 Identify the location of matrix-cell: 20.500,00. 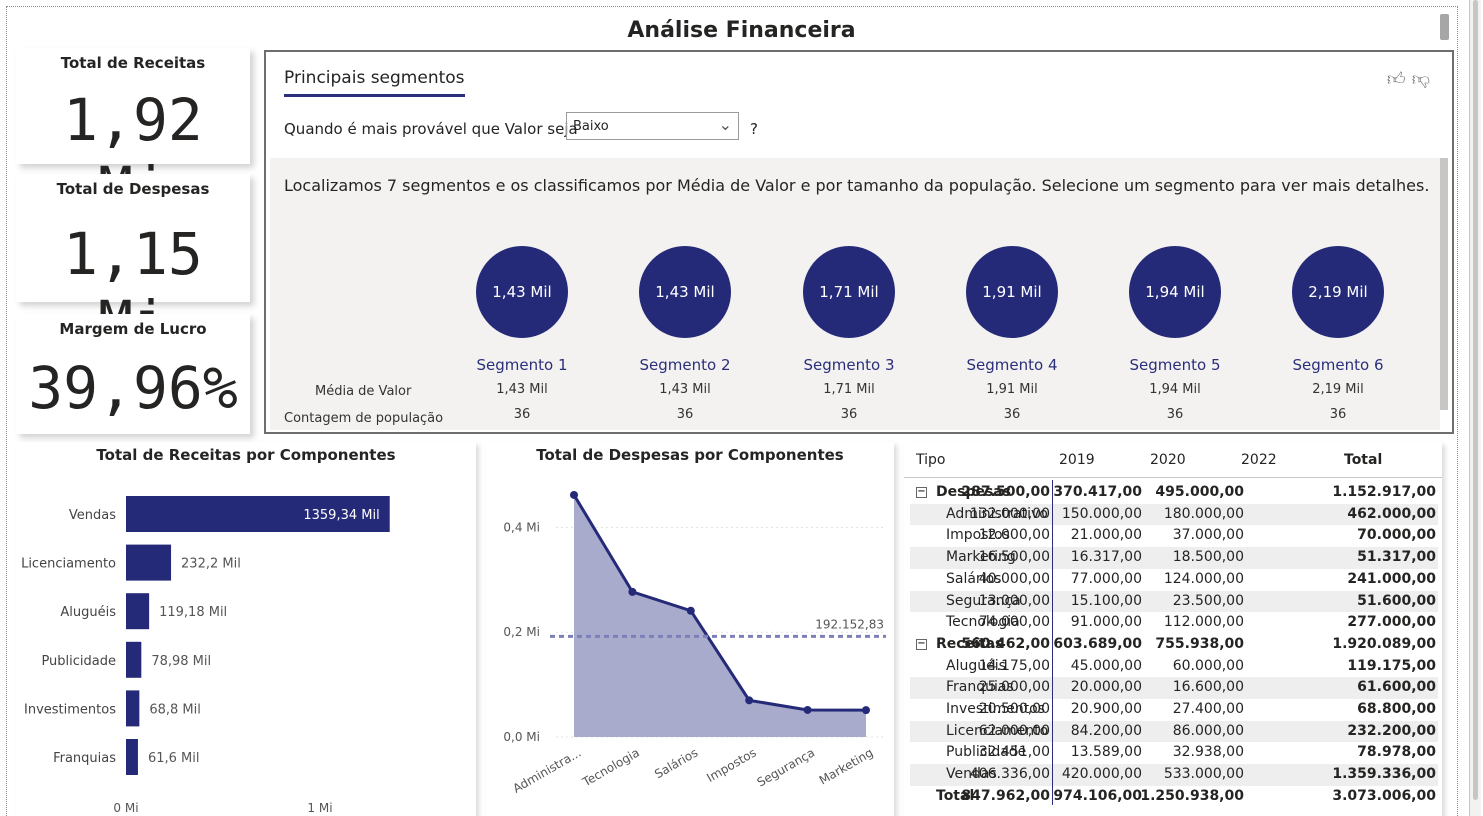
(1014, 709).